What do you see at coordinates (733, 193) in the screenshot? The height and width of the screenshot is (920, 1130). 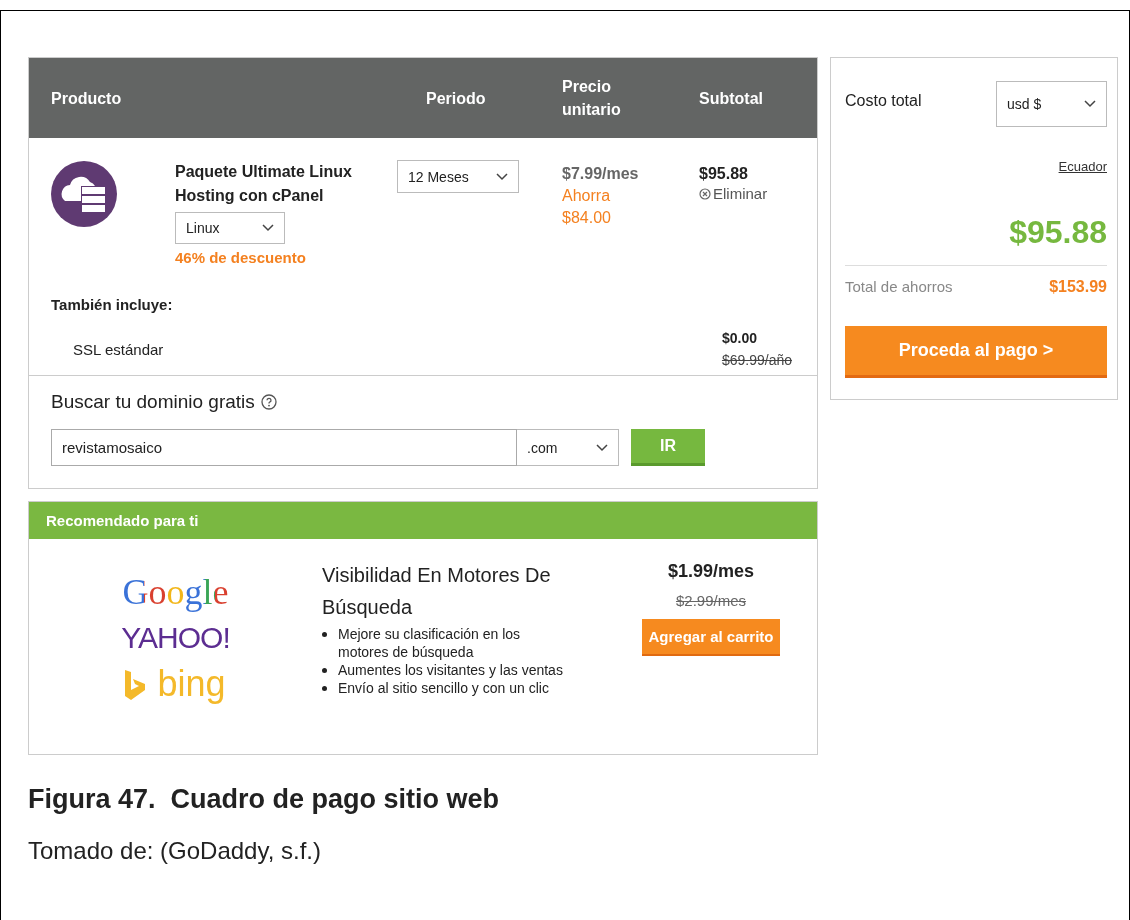 I see `remove-link: Eliminar` at bounding box center [733, 193].